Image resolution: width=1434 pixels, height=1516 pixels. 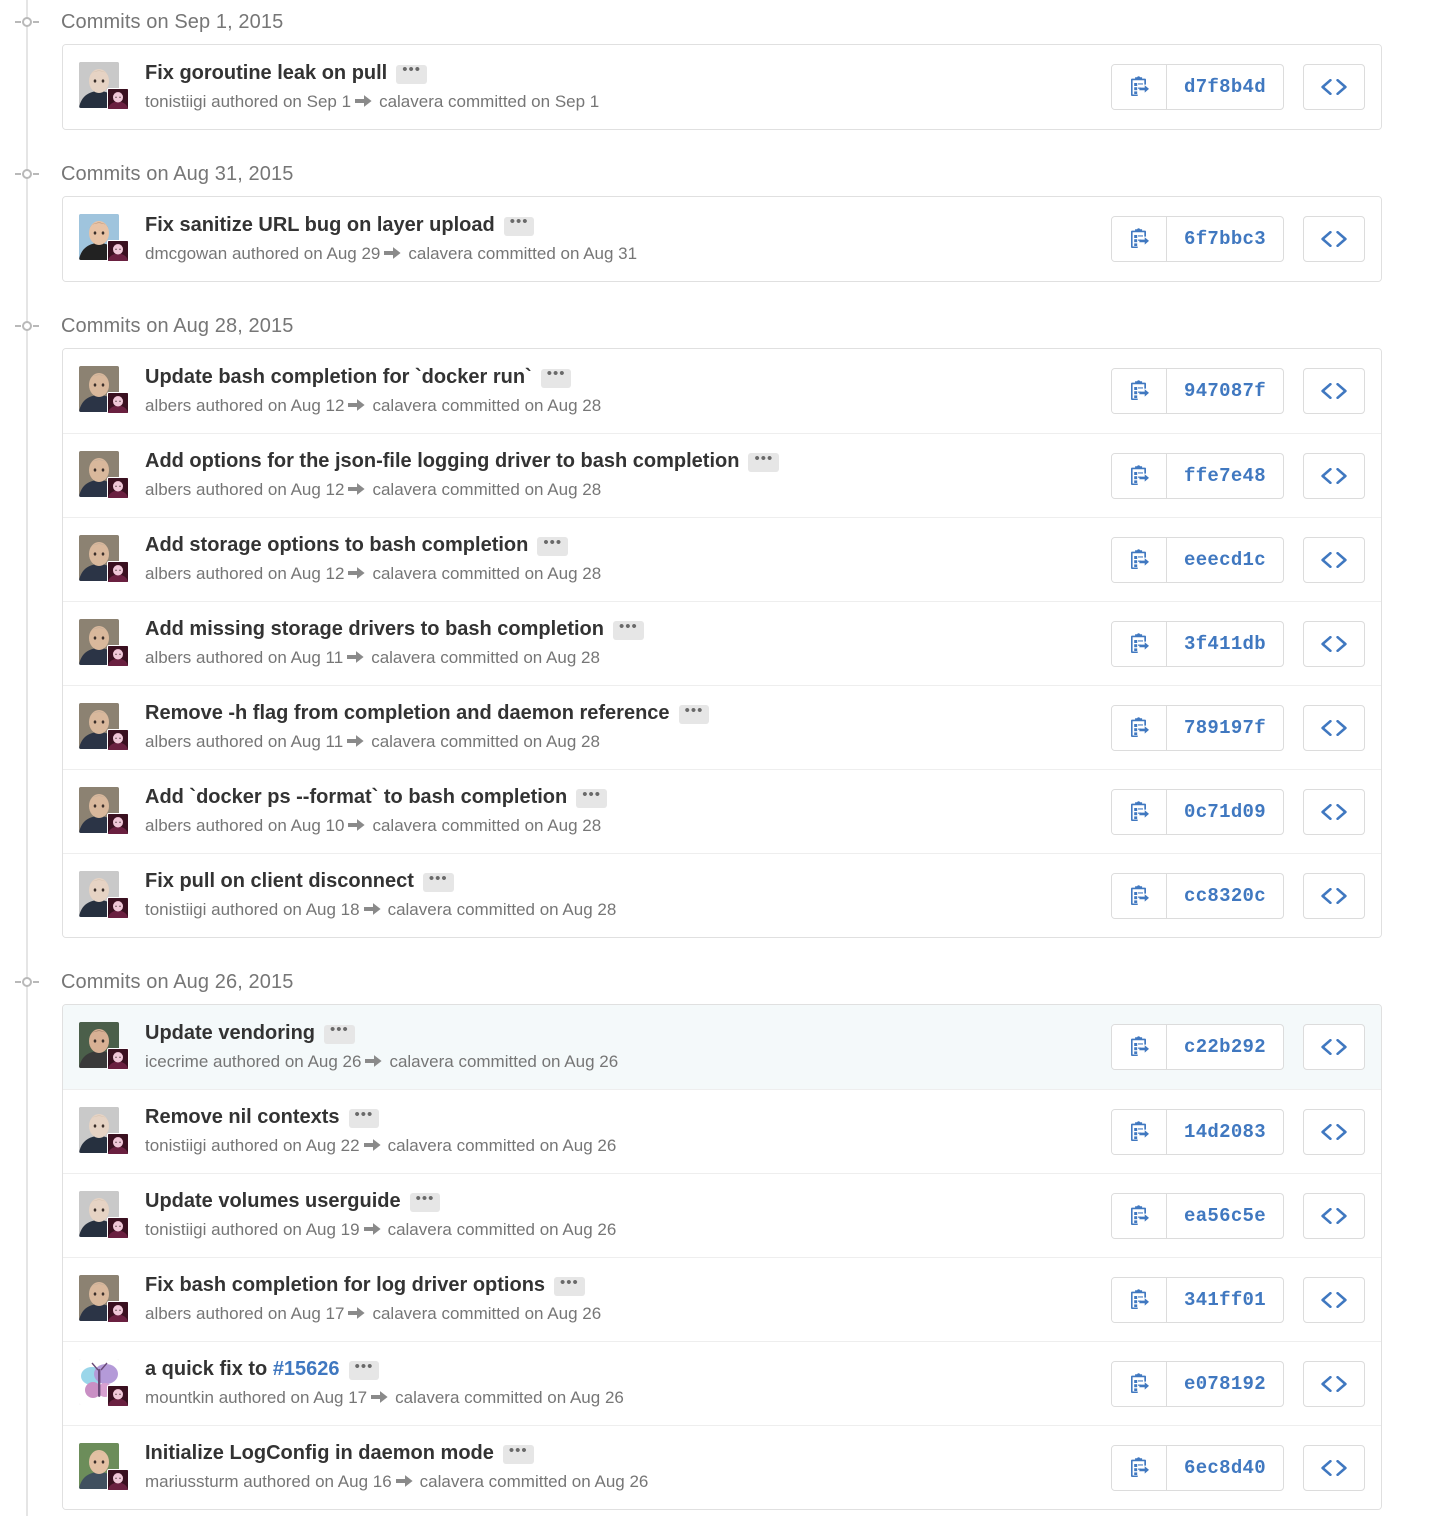 I want to click on commit-sha-link: 3f411db, so click(x=1225, y=644).